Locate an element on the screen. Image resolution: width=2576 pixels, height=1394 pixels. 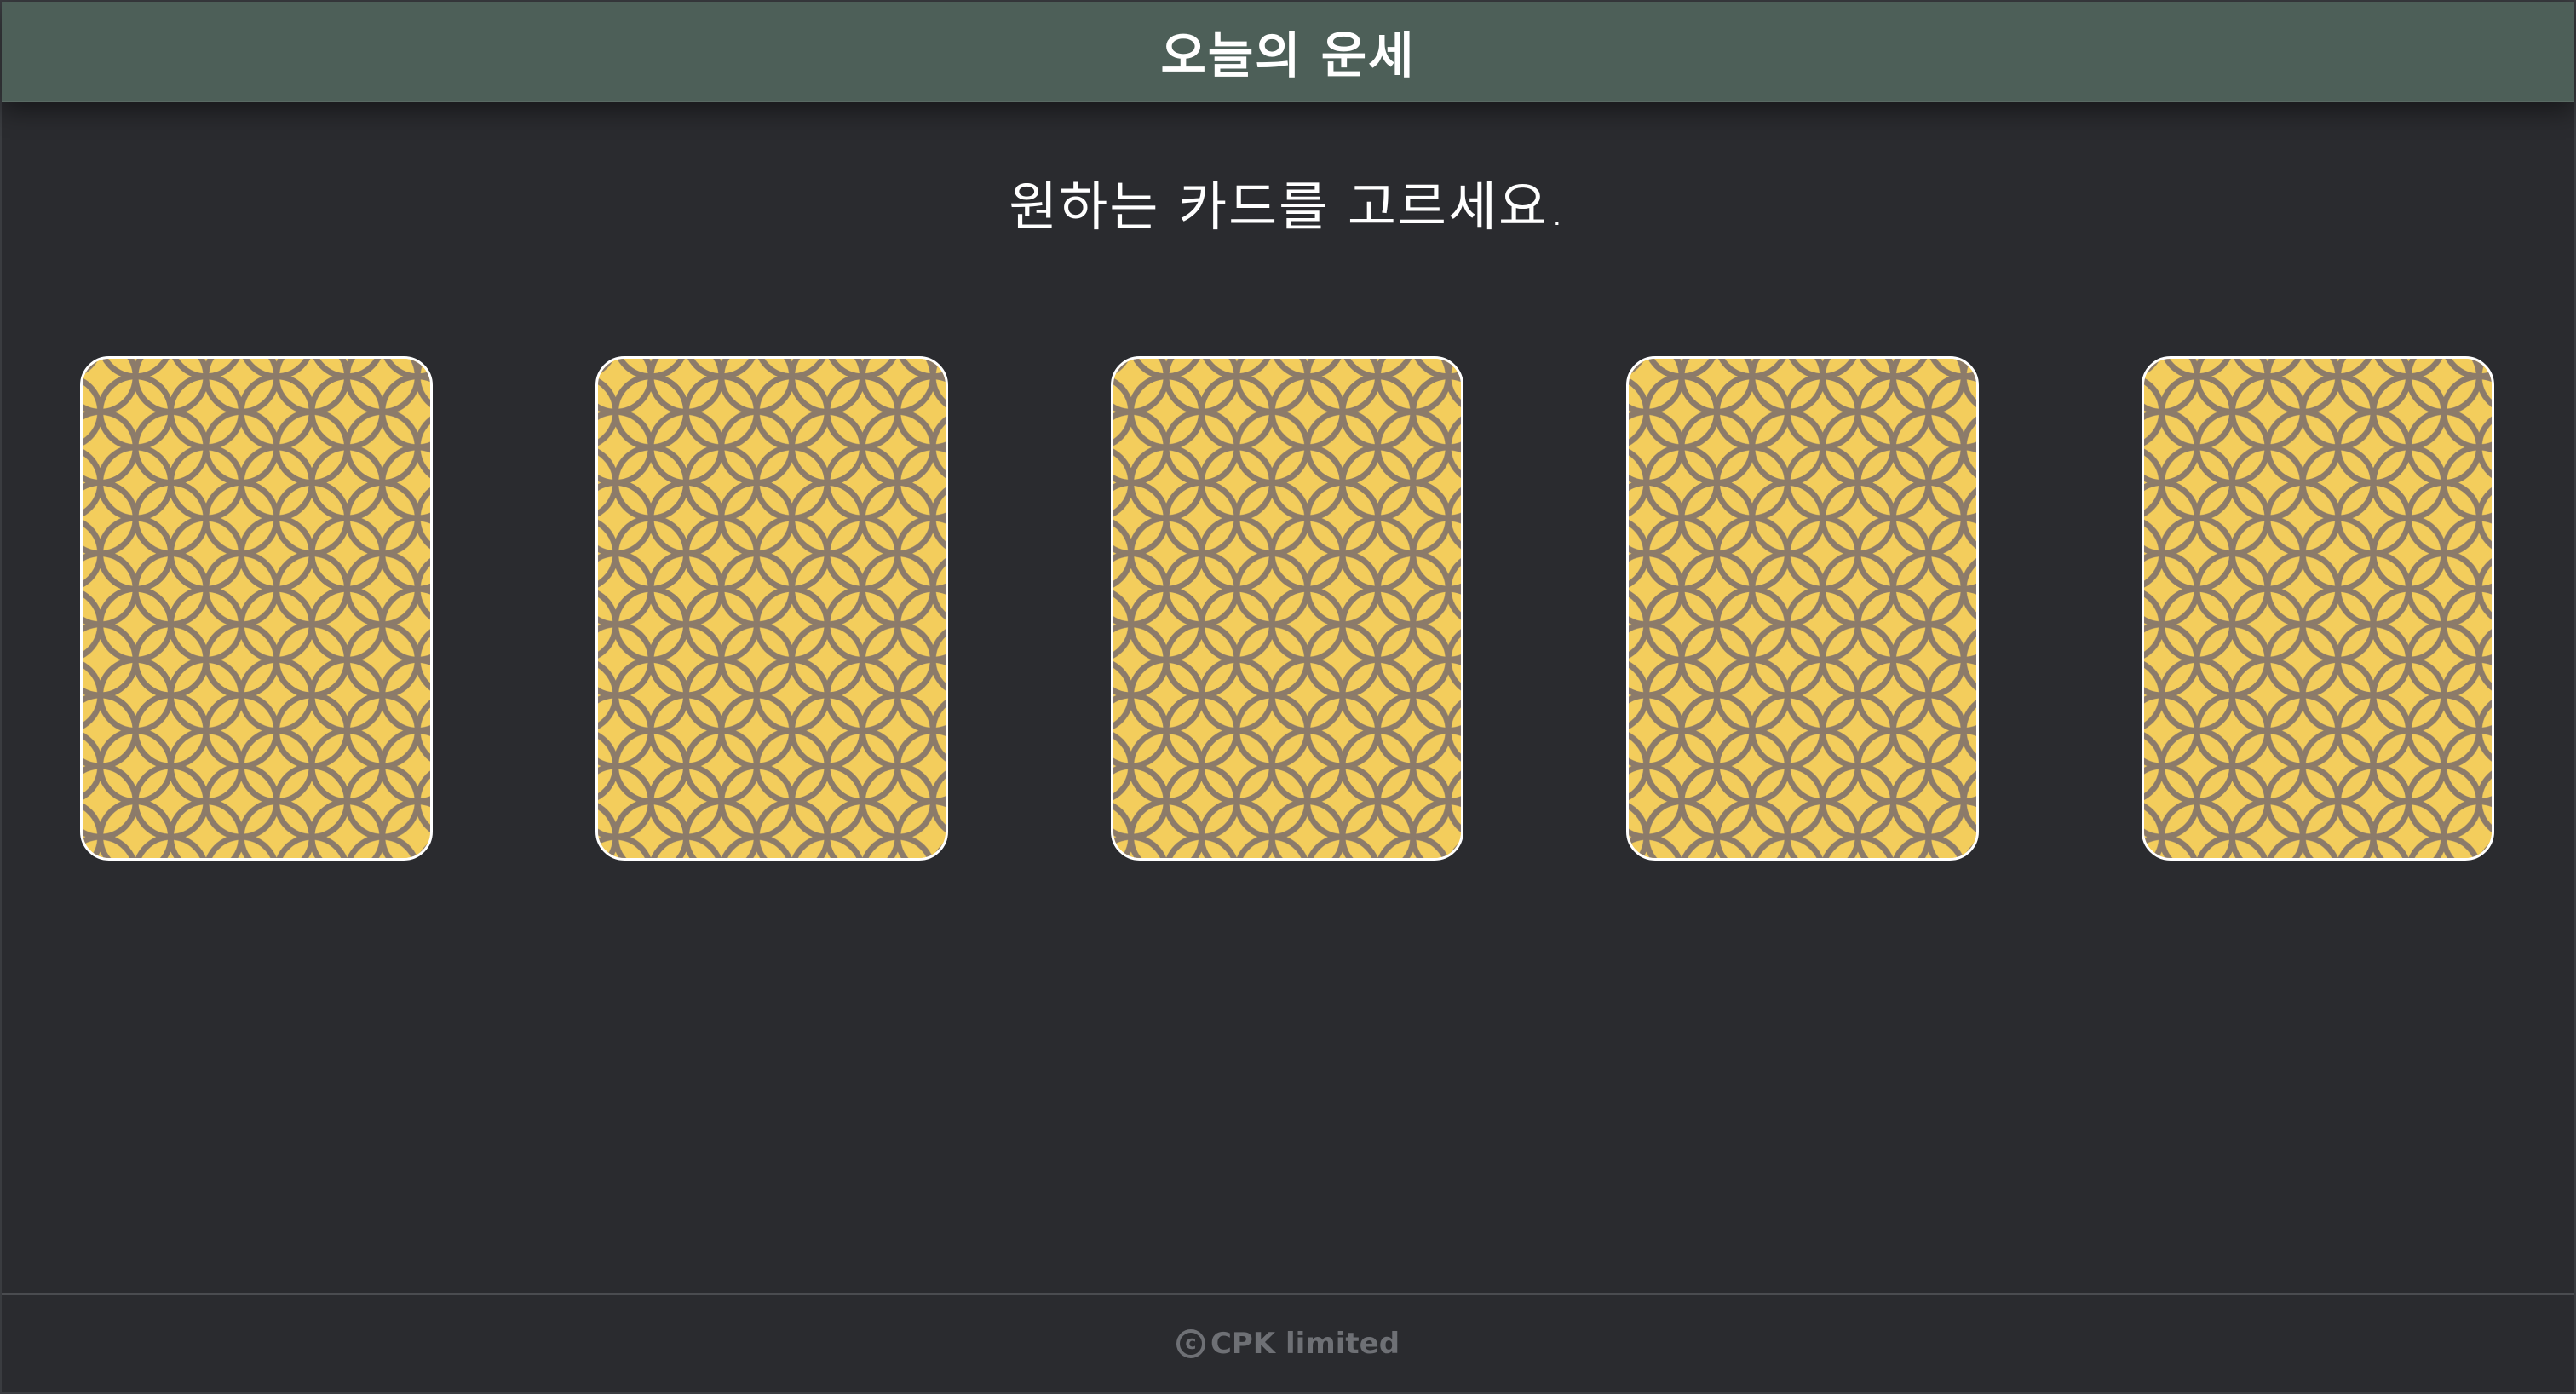
app-header: 오늘의 운세 is located at coordinates (1288, 52).